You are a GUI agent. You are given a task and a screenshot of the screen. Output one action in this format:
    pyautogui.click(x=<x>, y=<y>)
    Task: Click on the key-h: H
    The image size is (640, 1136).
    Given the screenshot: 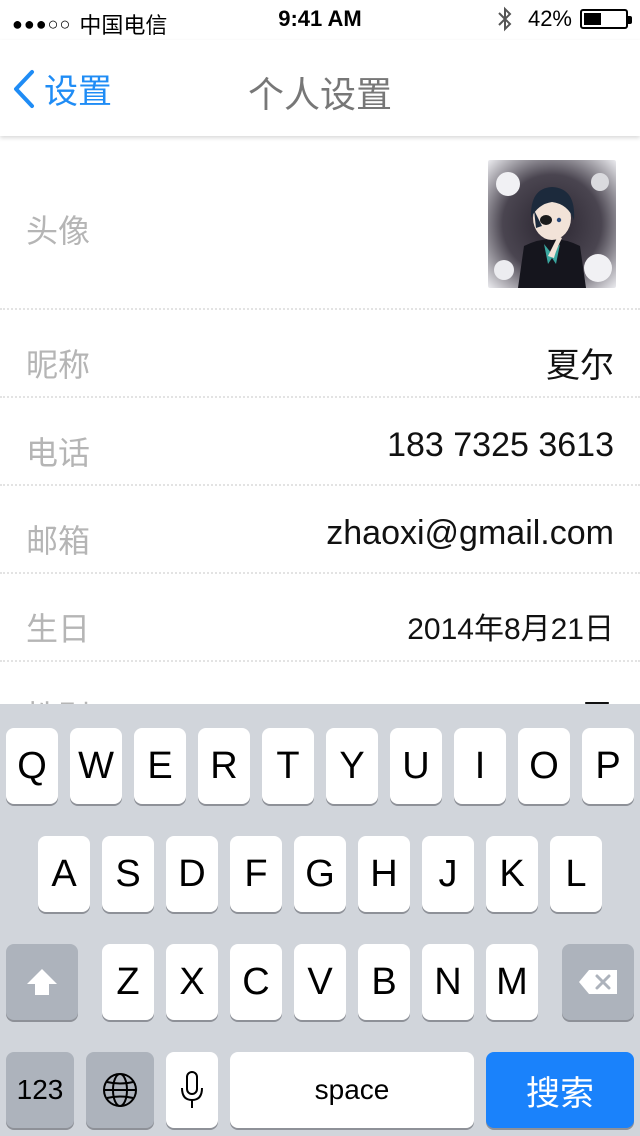 What is the action you would take?
    pyautogui.click(x=384, y=874)
    